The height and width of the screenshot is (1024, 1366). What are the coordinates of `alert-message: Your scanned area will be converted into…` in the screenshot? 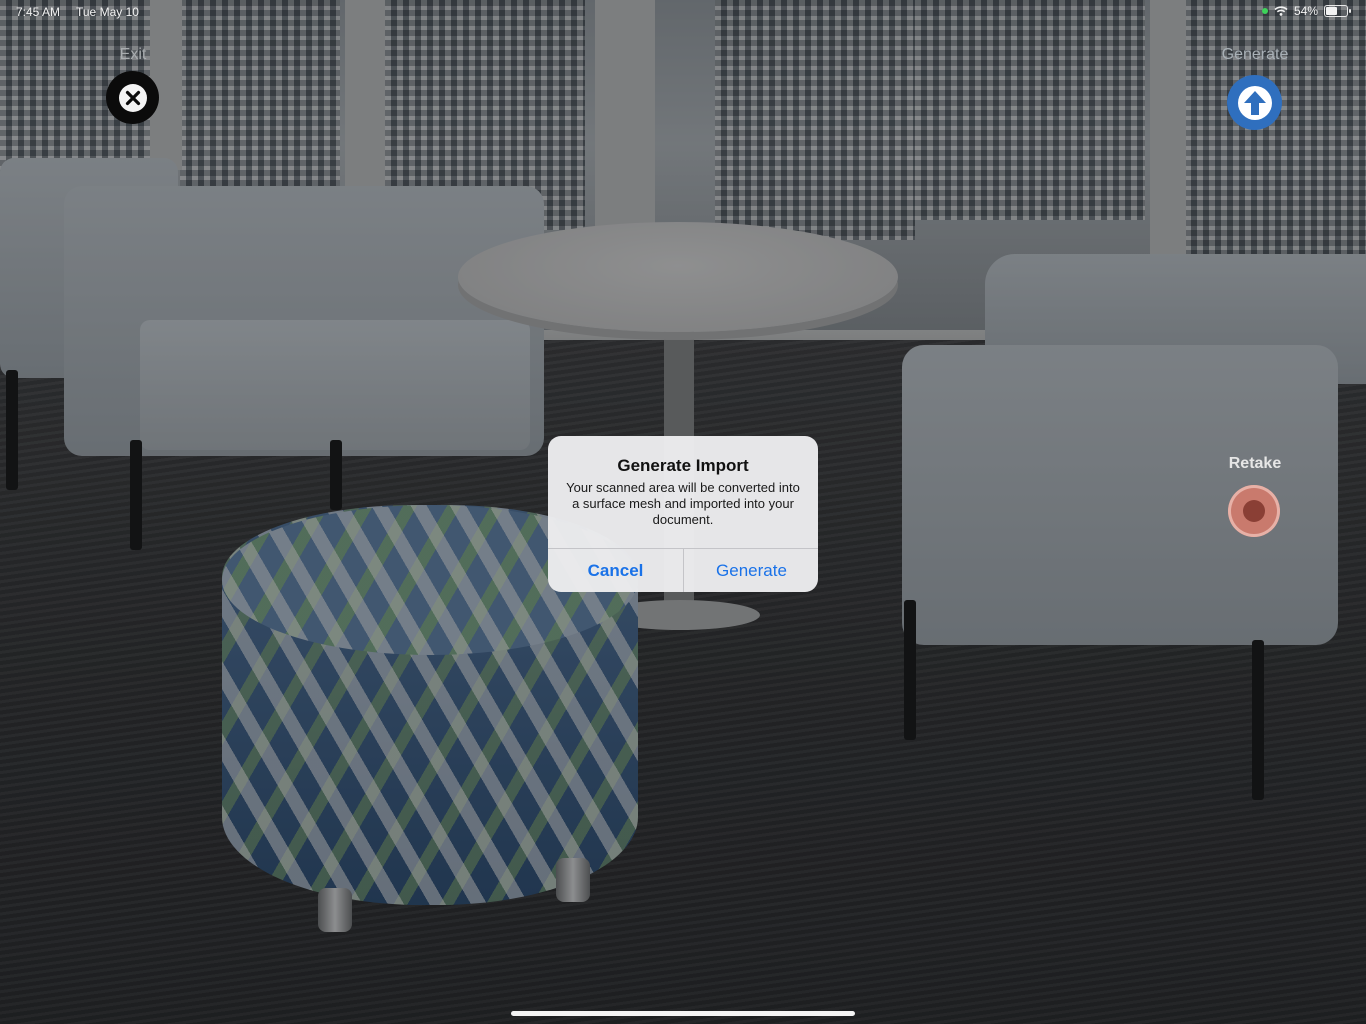 It's located at (683, 503).